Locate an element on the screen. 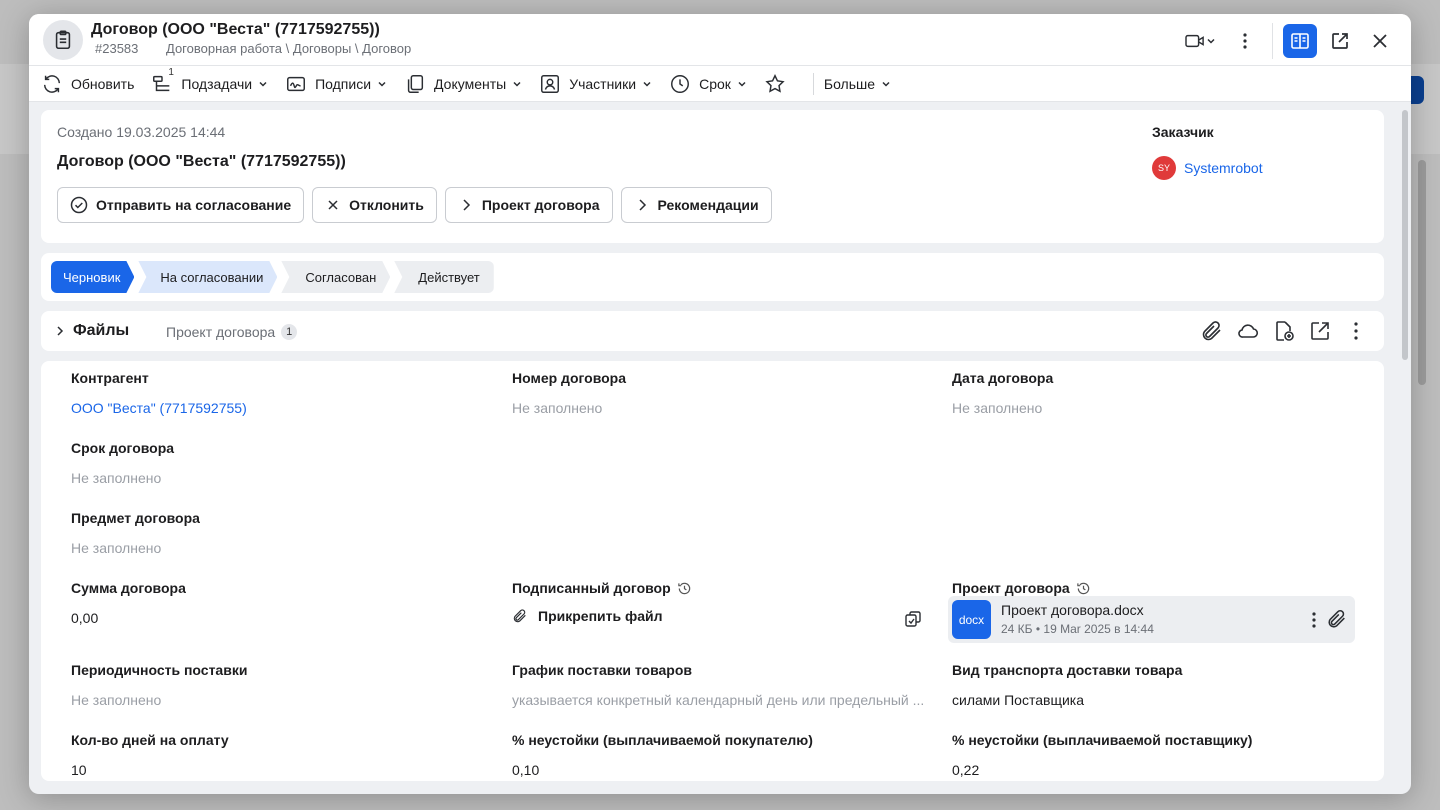  files-tab-draft: Проект договора 1 is located at coordinates (232, 332).